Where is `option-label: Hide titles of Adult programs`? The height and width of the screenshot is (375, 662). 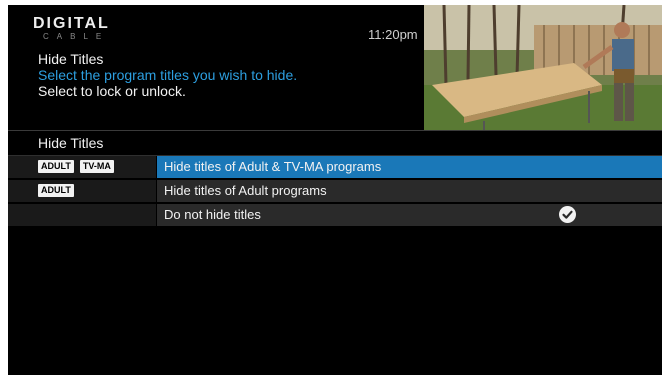 option-label: Hide titles of Adult programs is located at coordinates (245, 190).